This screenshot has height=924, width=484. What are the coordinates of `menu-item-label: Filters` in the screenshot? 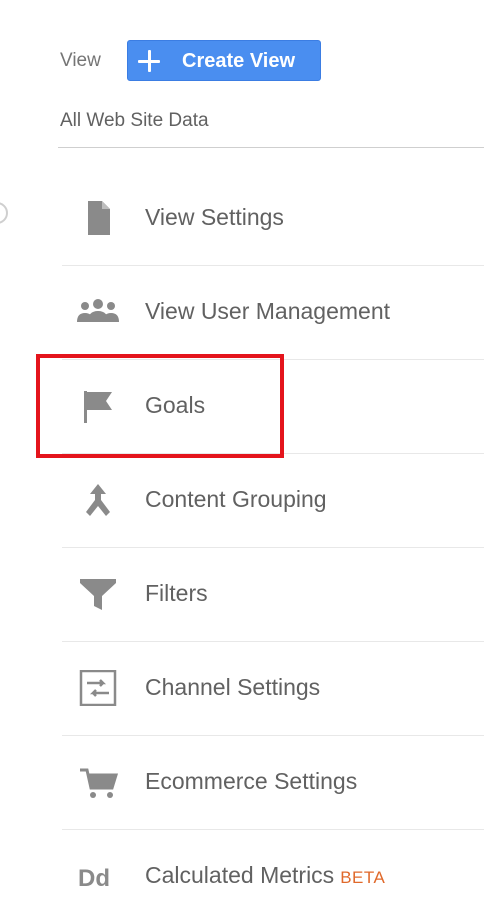 It's located at (176, 593).